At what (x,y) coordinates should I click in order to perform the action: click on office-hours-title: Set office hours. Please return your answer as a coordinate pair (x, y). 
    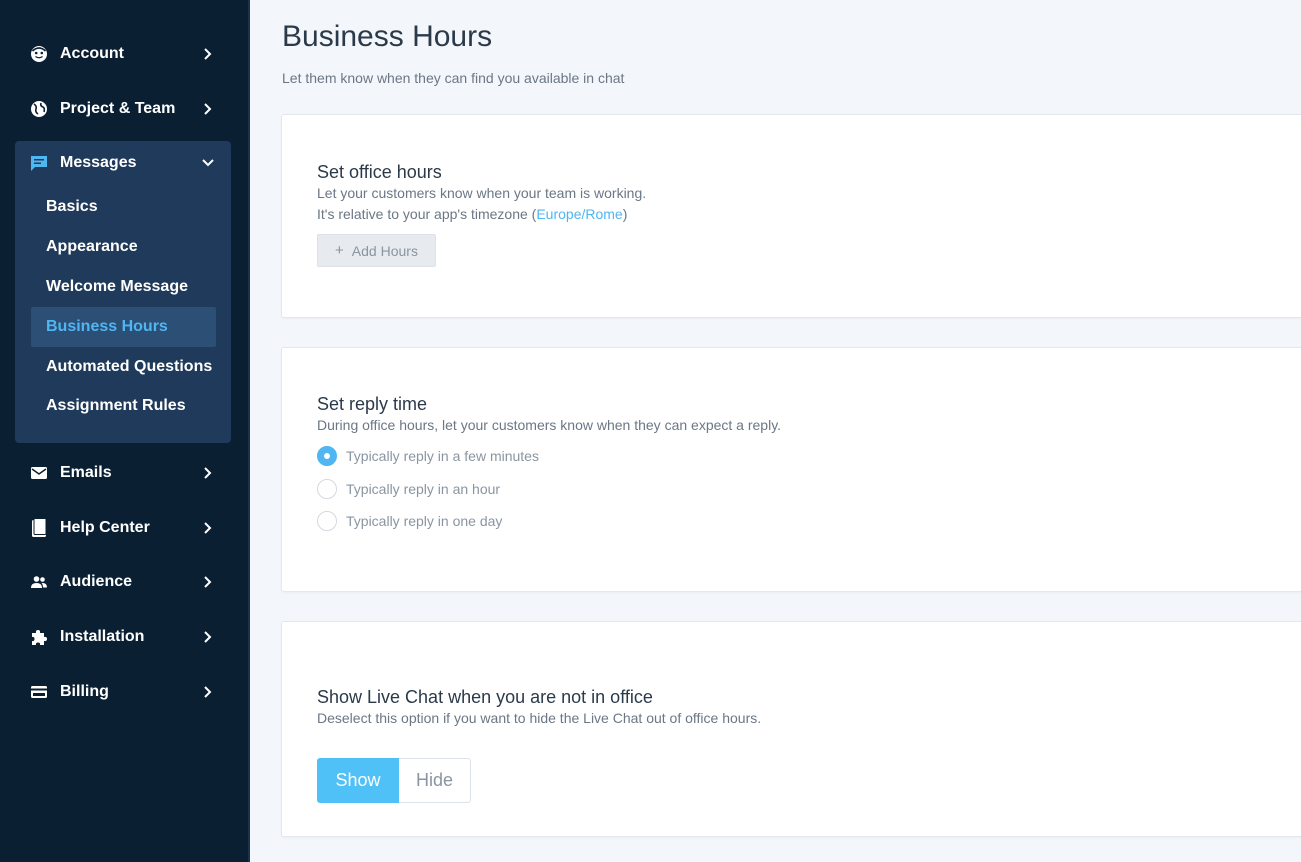
    Looking at the image, I should click on (379, 172).